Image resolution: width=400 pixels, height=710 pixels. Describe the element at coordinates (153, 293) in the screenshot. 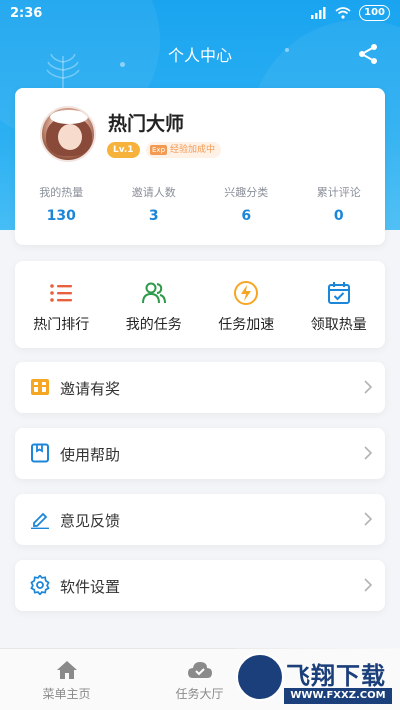

I see `users-icon` at that location.